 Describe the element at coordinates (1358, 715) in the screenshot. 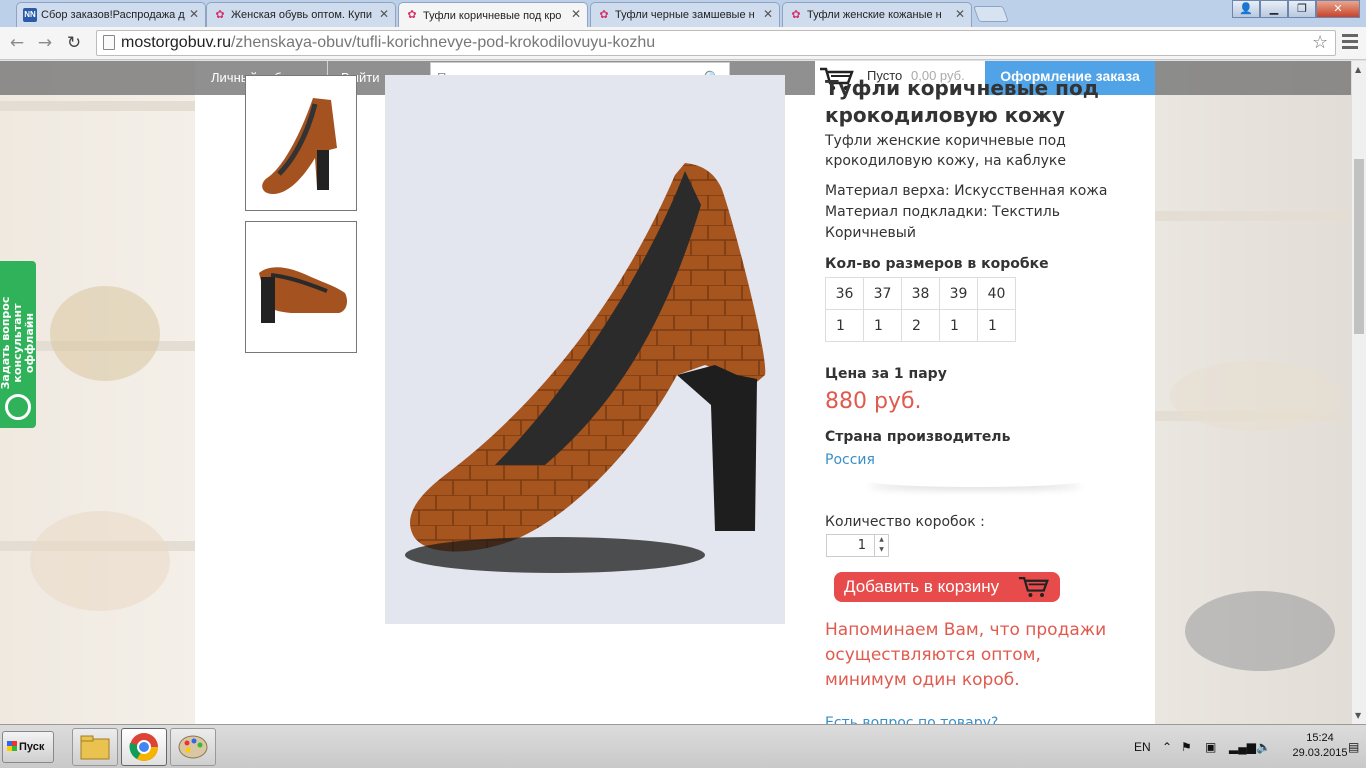

I see `scroll-down-icon: ▼` at that location.